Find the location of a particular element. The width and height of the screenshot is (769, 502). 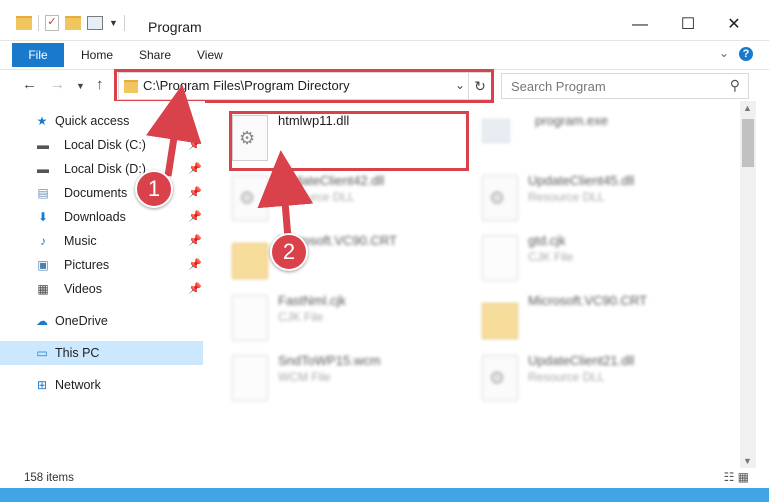

callout-step-1: 1 is located at coordinates (154, 189).